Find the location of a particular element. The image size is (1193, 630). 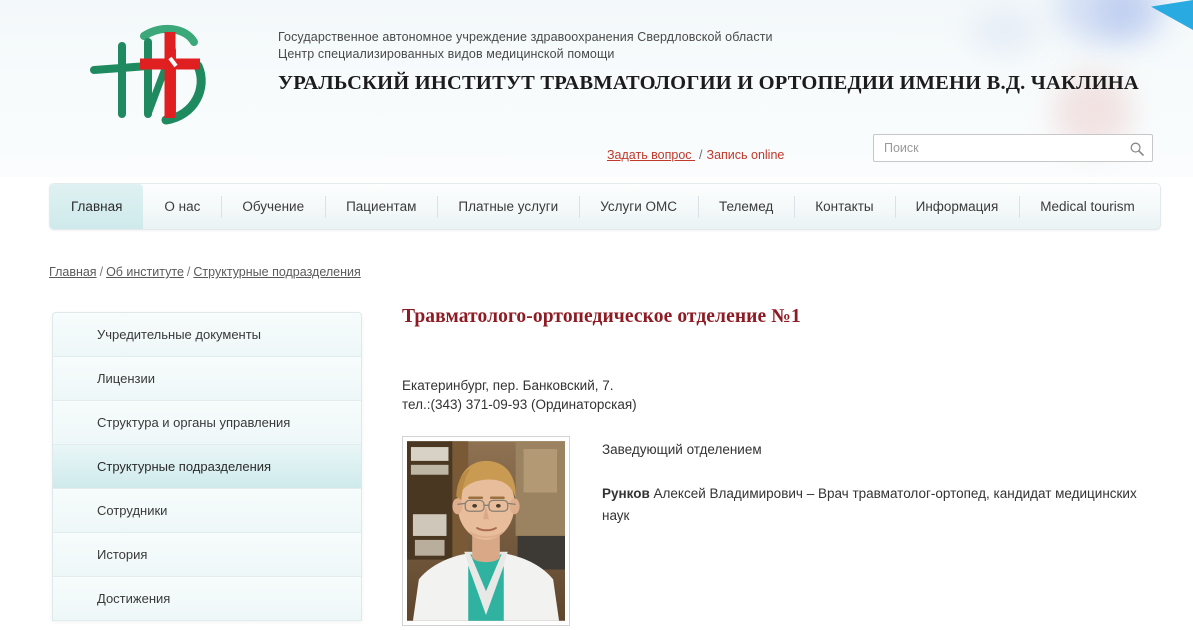

sidebar-item-1: Учредительные документы is located at coordinates (207, 335).